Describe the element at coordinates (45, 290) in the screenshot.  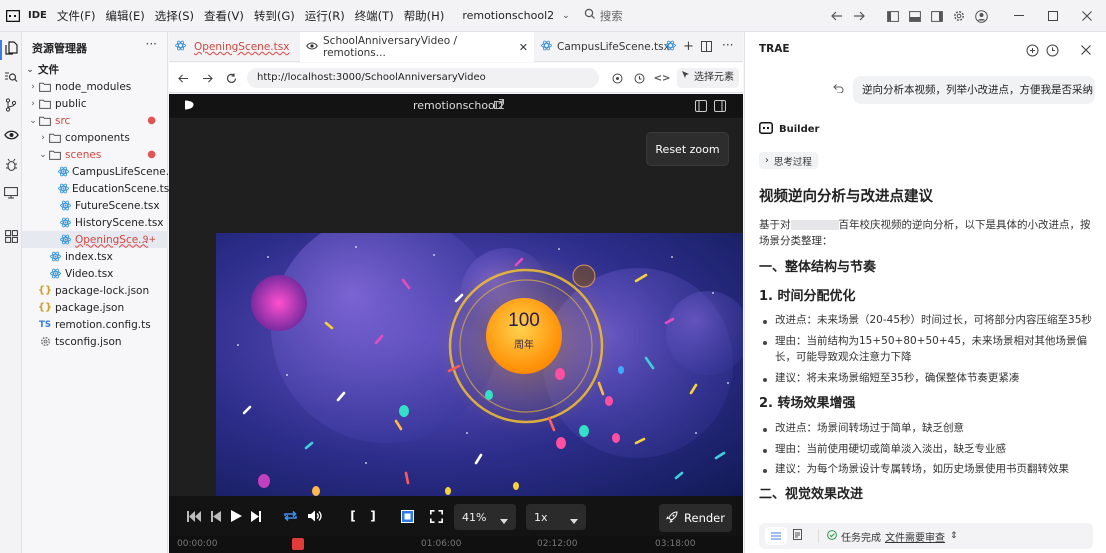
I see `json-braces-icon: {}` at that location.